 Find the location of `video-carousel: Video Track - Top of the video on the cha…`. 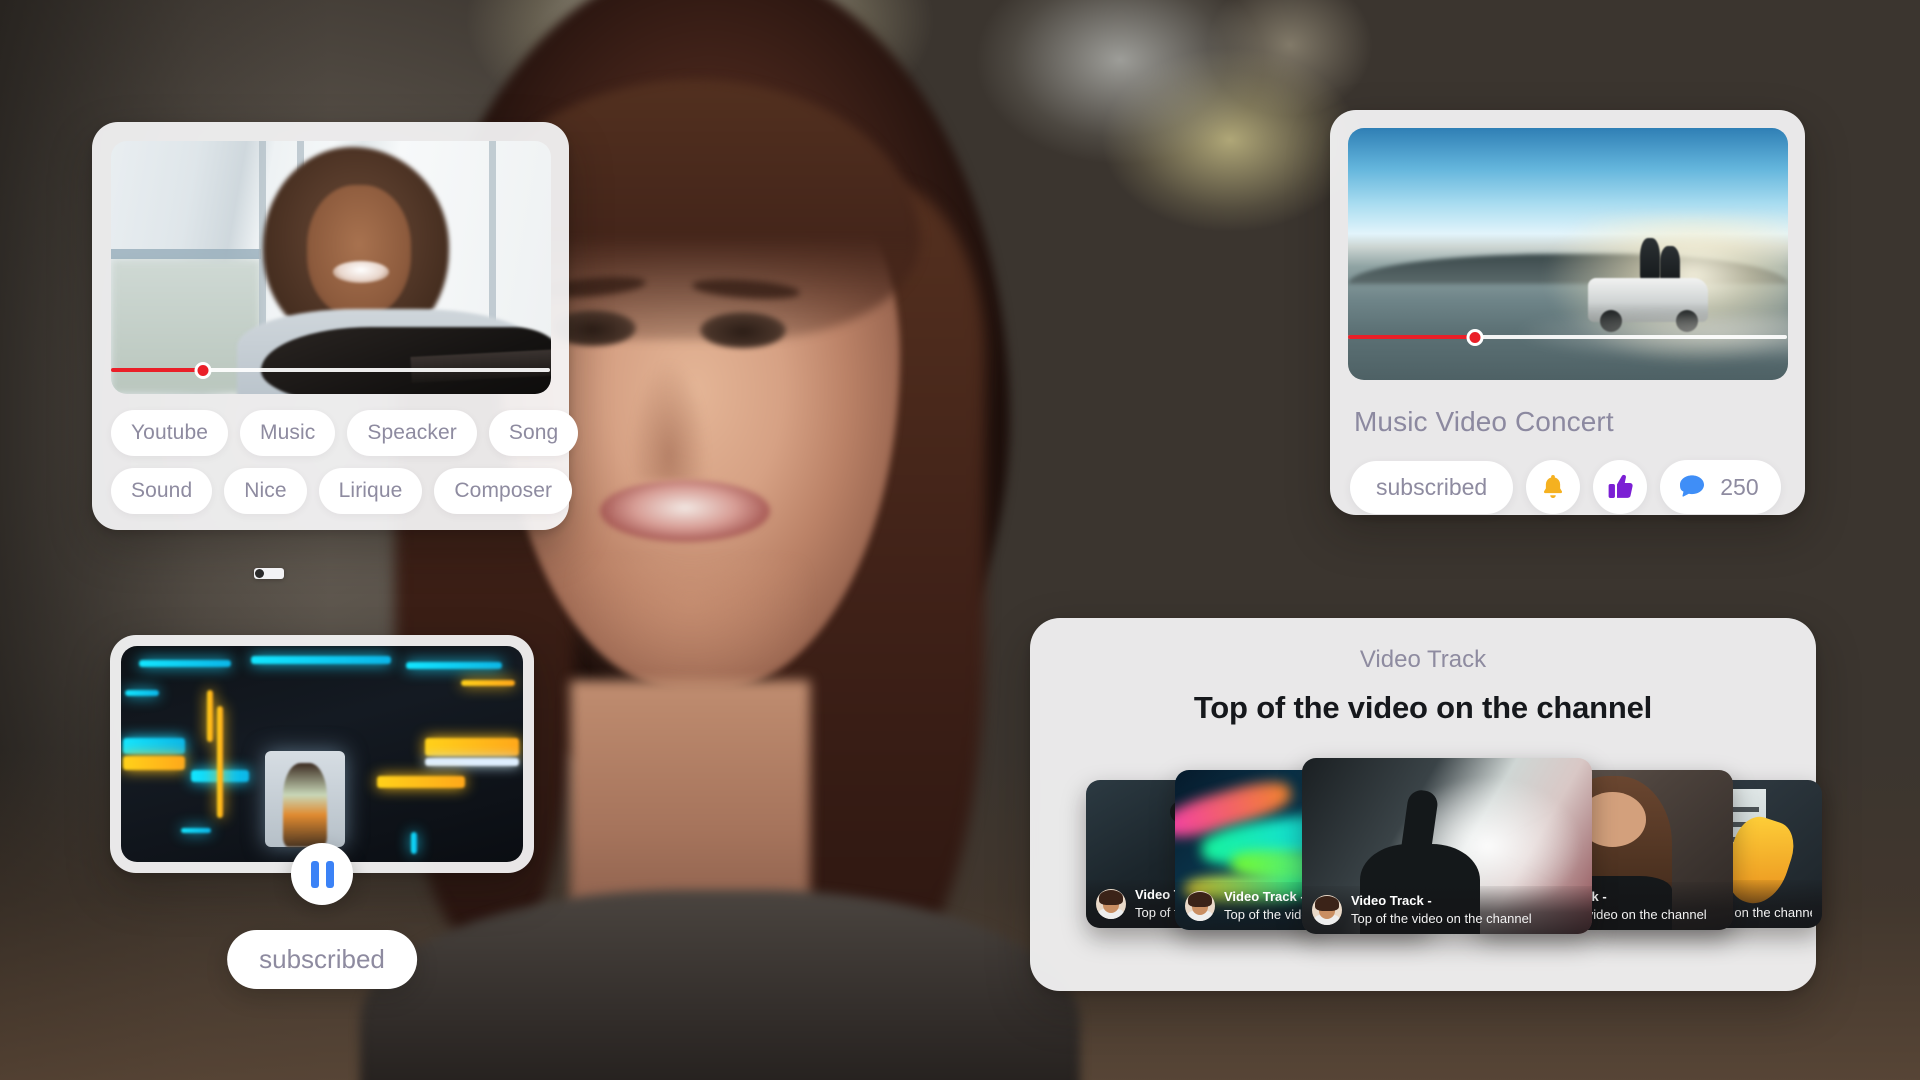

video-carousel: Video Track - Top of the video on the cha… is located at coordinates (1426, 853).